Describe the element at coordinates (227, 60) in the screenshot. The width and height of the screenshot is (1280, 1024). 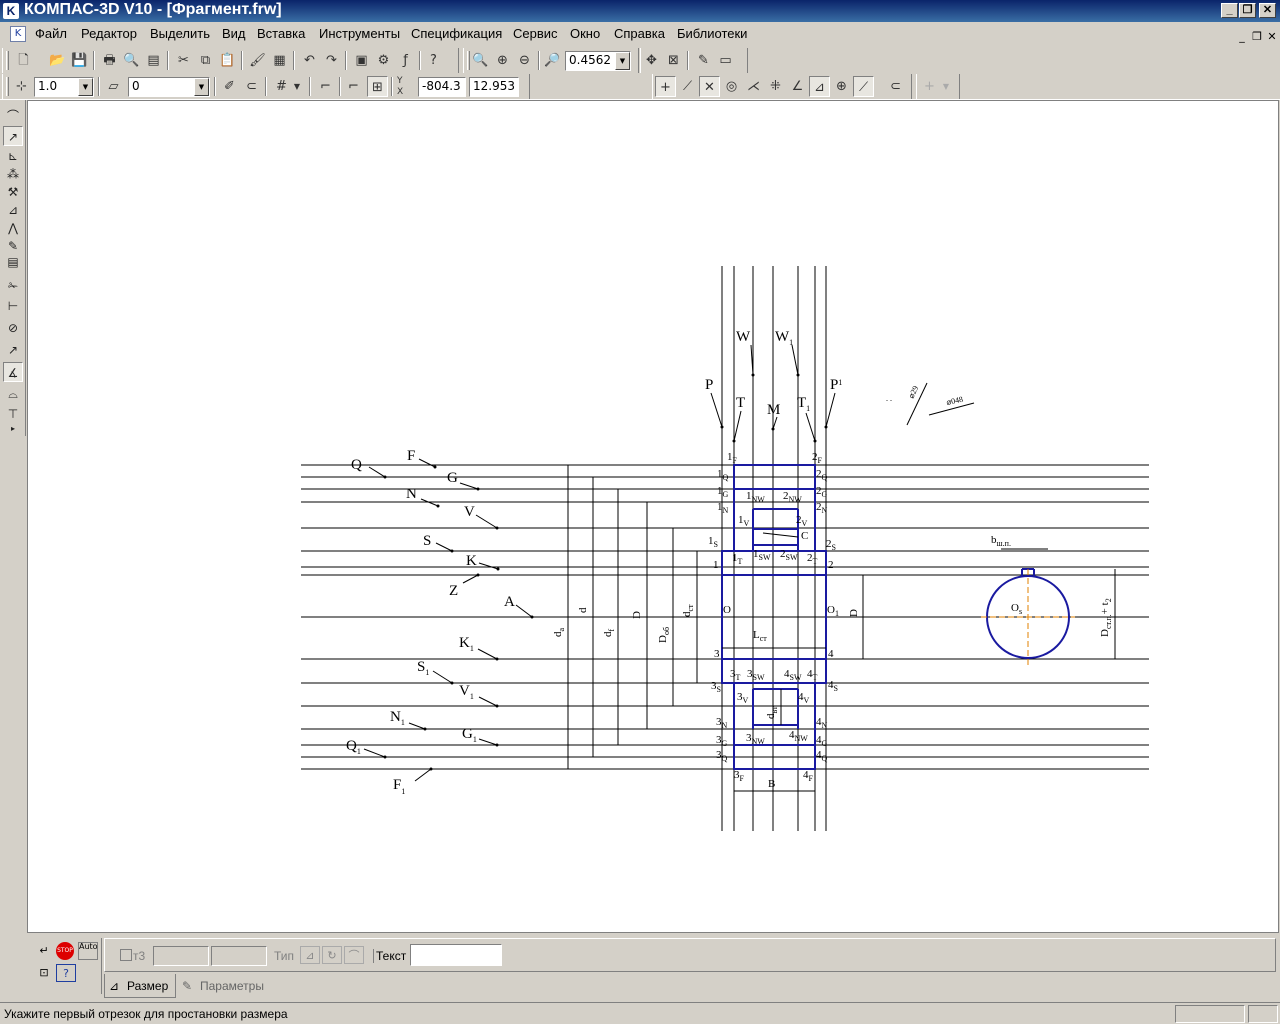
I see `paste-icon: 📋` at that location.